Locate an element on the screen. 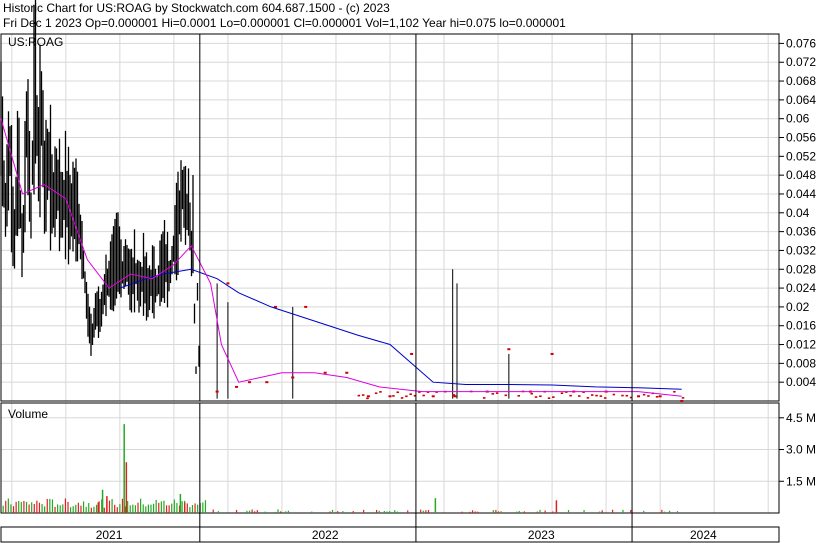 This screenshot has width=830, height=543. price-tick-label: 0.016 is located at coordinates (801, 326).